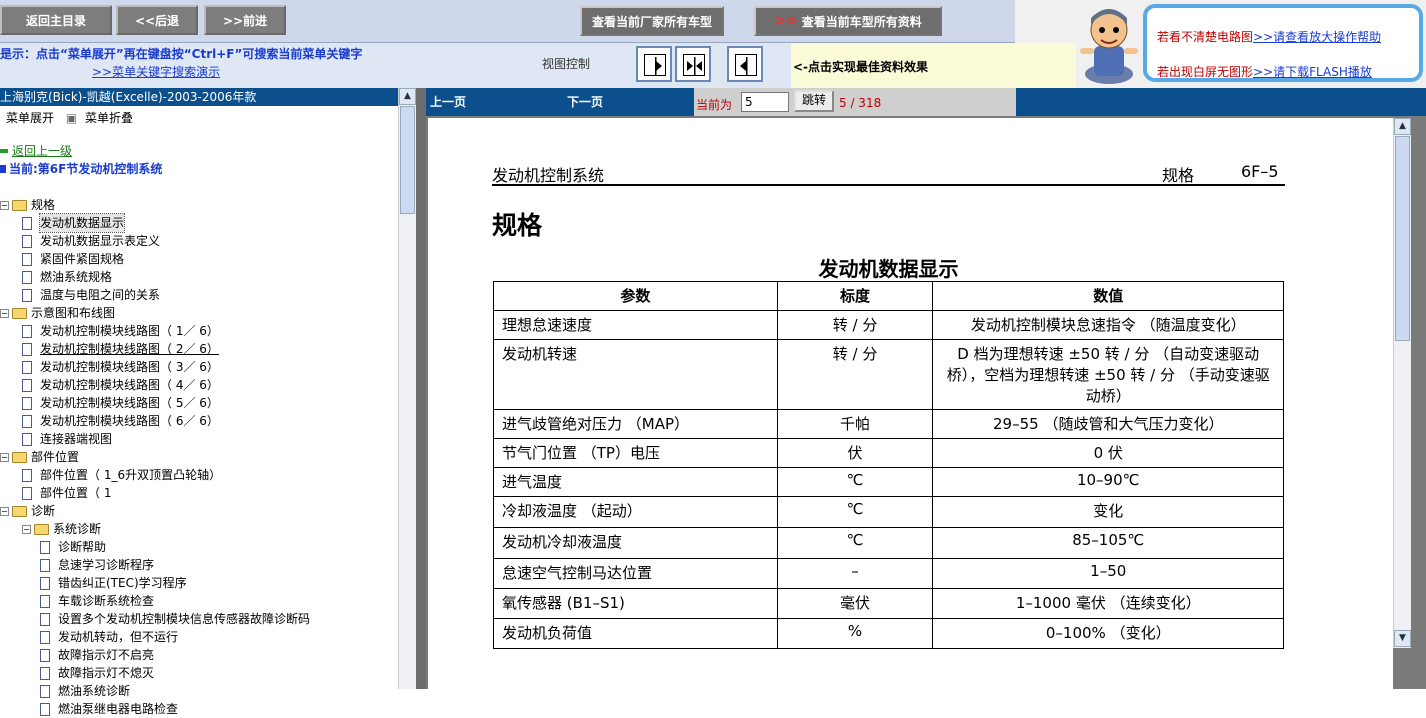 Image resolution: width=1426 pixels, height=718 pixels. Describe the element at coordinates (888, 543) in the screenshot. I see `table-row: 发动机冷却液温度 ℃ 85–105℃` at that location.